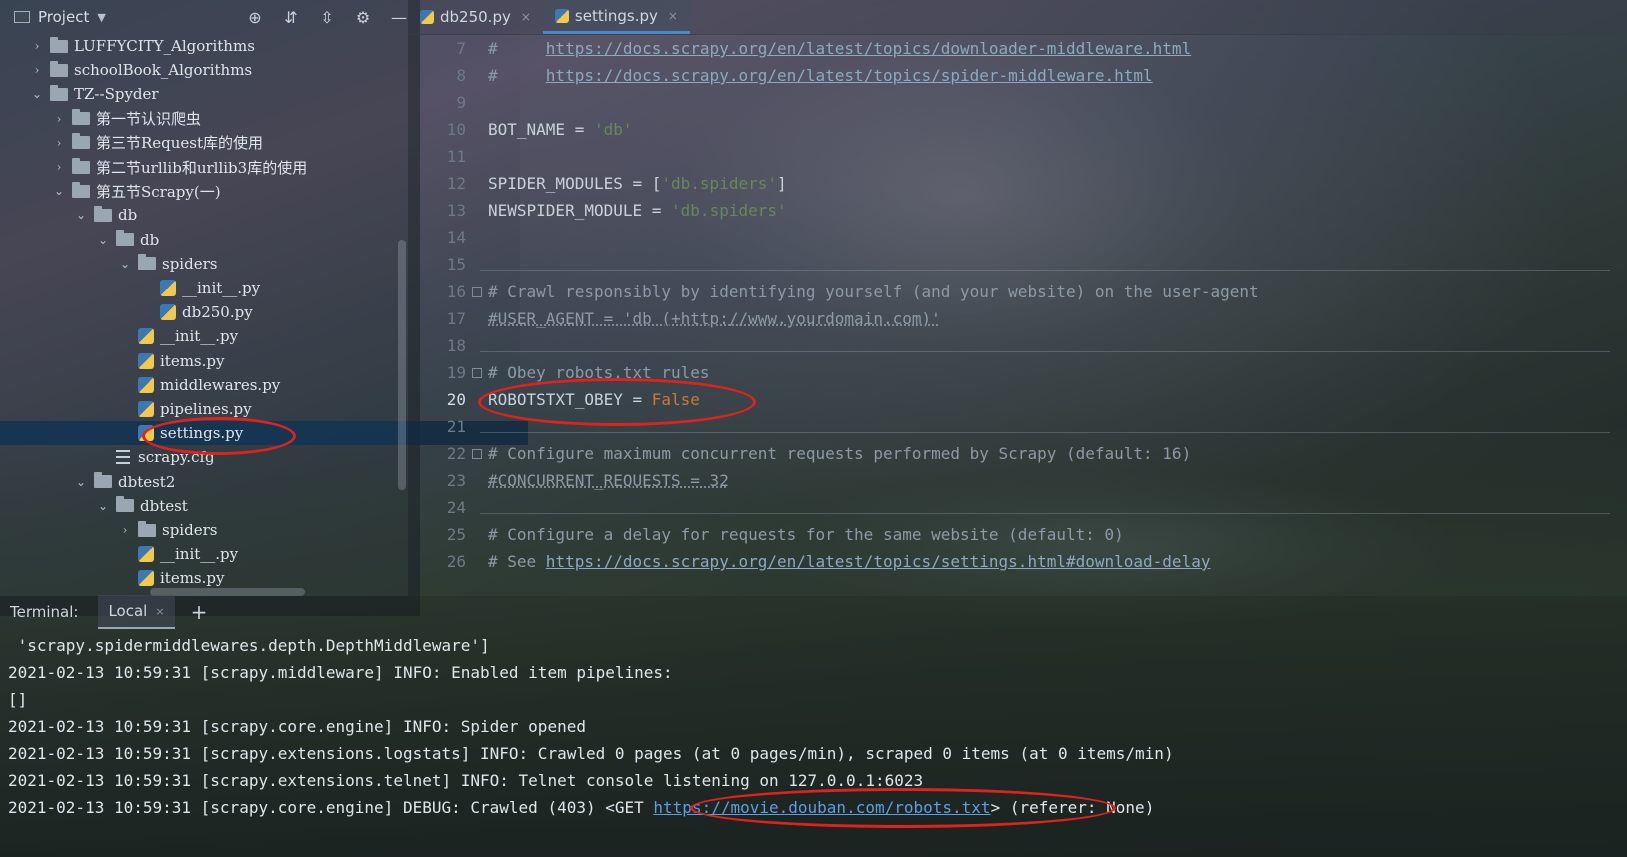 This screenshot has height=857, width=1627. I want to click on line-number: 10, so click(456, 129).